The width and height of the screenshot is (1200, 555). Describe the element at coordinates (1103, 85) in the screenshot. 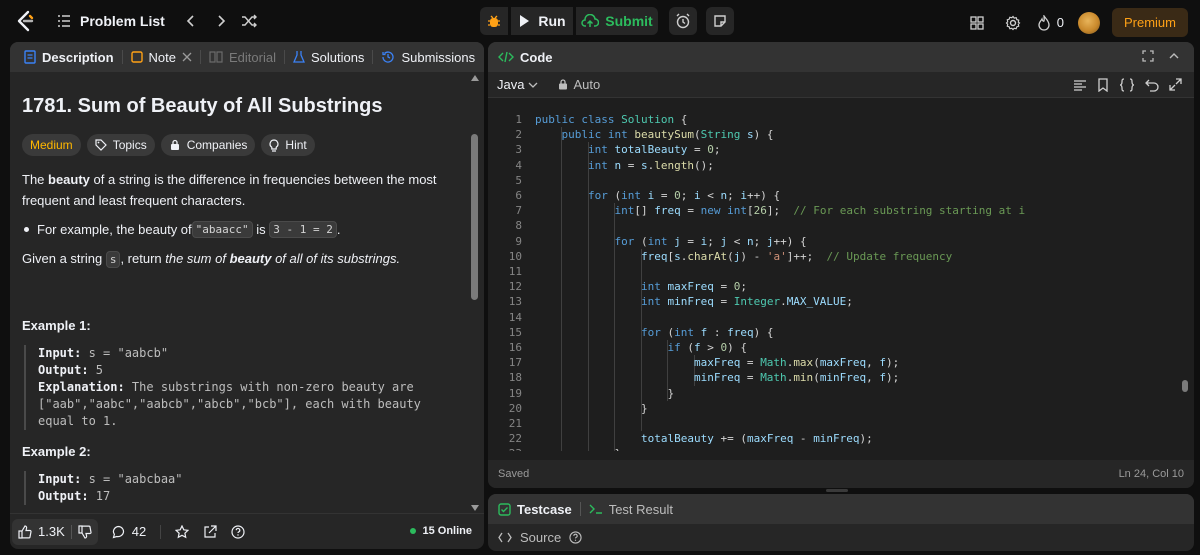

I see `bookmark-icon` at that location.